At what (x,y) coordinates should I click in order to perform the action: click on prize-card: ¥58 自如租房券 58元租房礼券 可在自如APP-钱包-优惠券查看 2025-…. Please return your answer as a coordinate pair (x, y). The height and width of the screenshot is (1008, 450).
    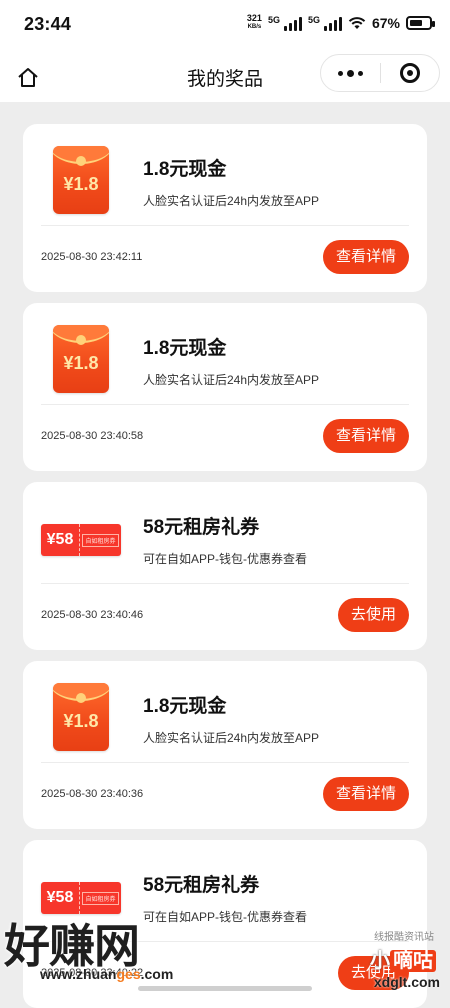
    Looking at the image, I should click on (225, 566).